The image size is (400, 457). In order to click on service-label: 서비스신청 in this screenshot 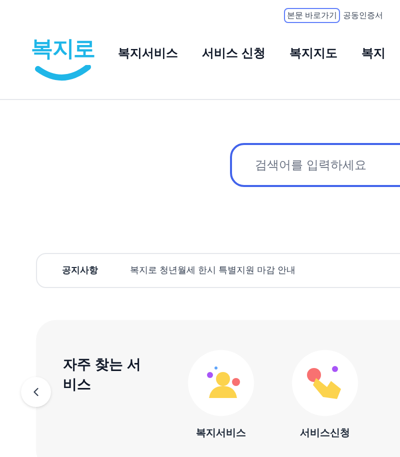, I will do `click(325, 434)`.